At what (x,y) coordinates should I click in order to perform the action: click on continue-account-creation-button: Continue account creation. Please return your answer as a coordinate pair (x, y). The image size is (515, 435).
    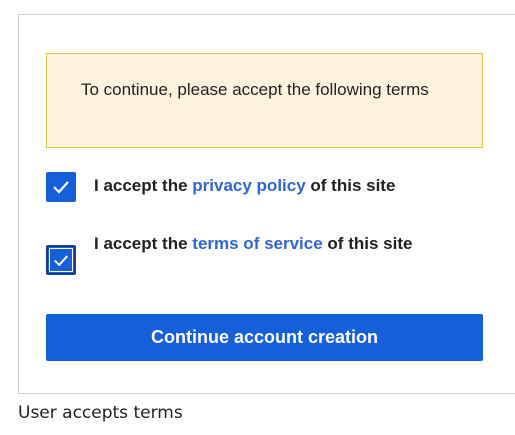
    Looking at the image, I should click on (264, 337).